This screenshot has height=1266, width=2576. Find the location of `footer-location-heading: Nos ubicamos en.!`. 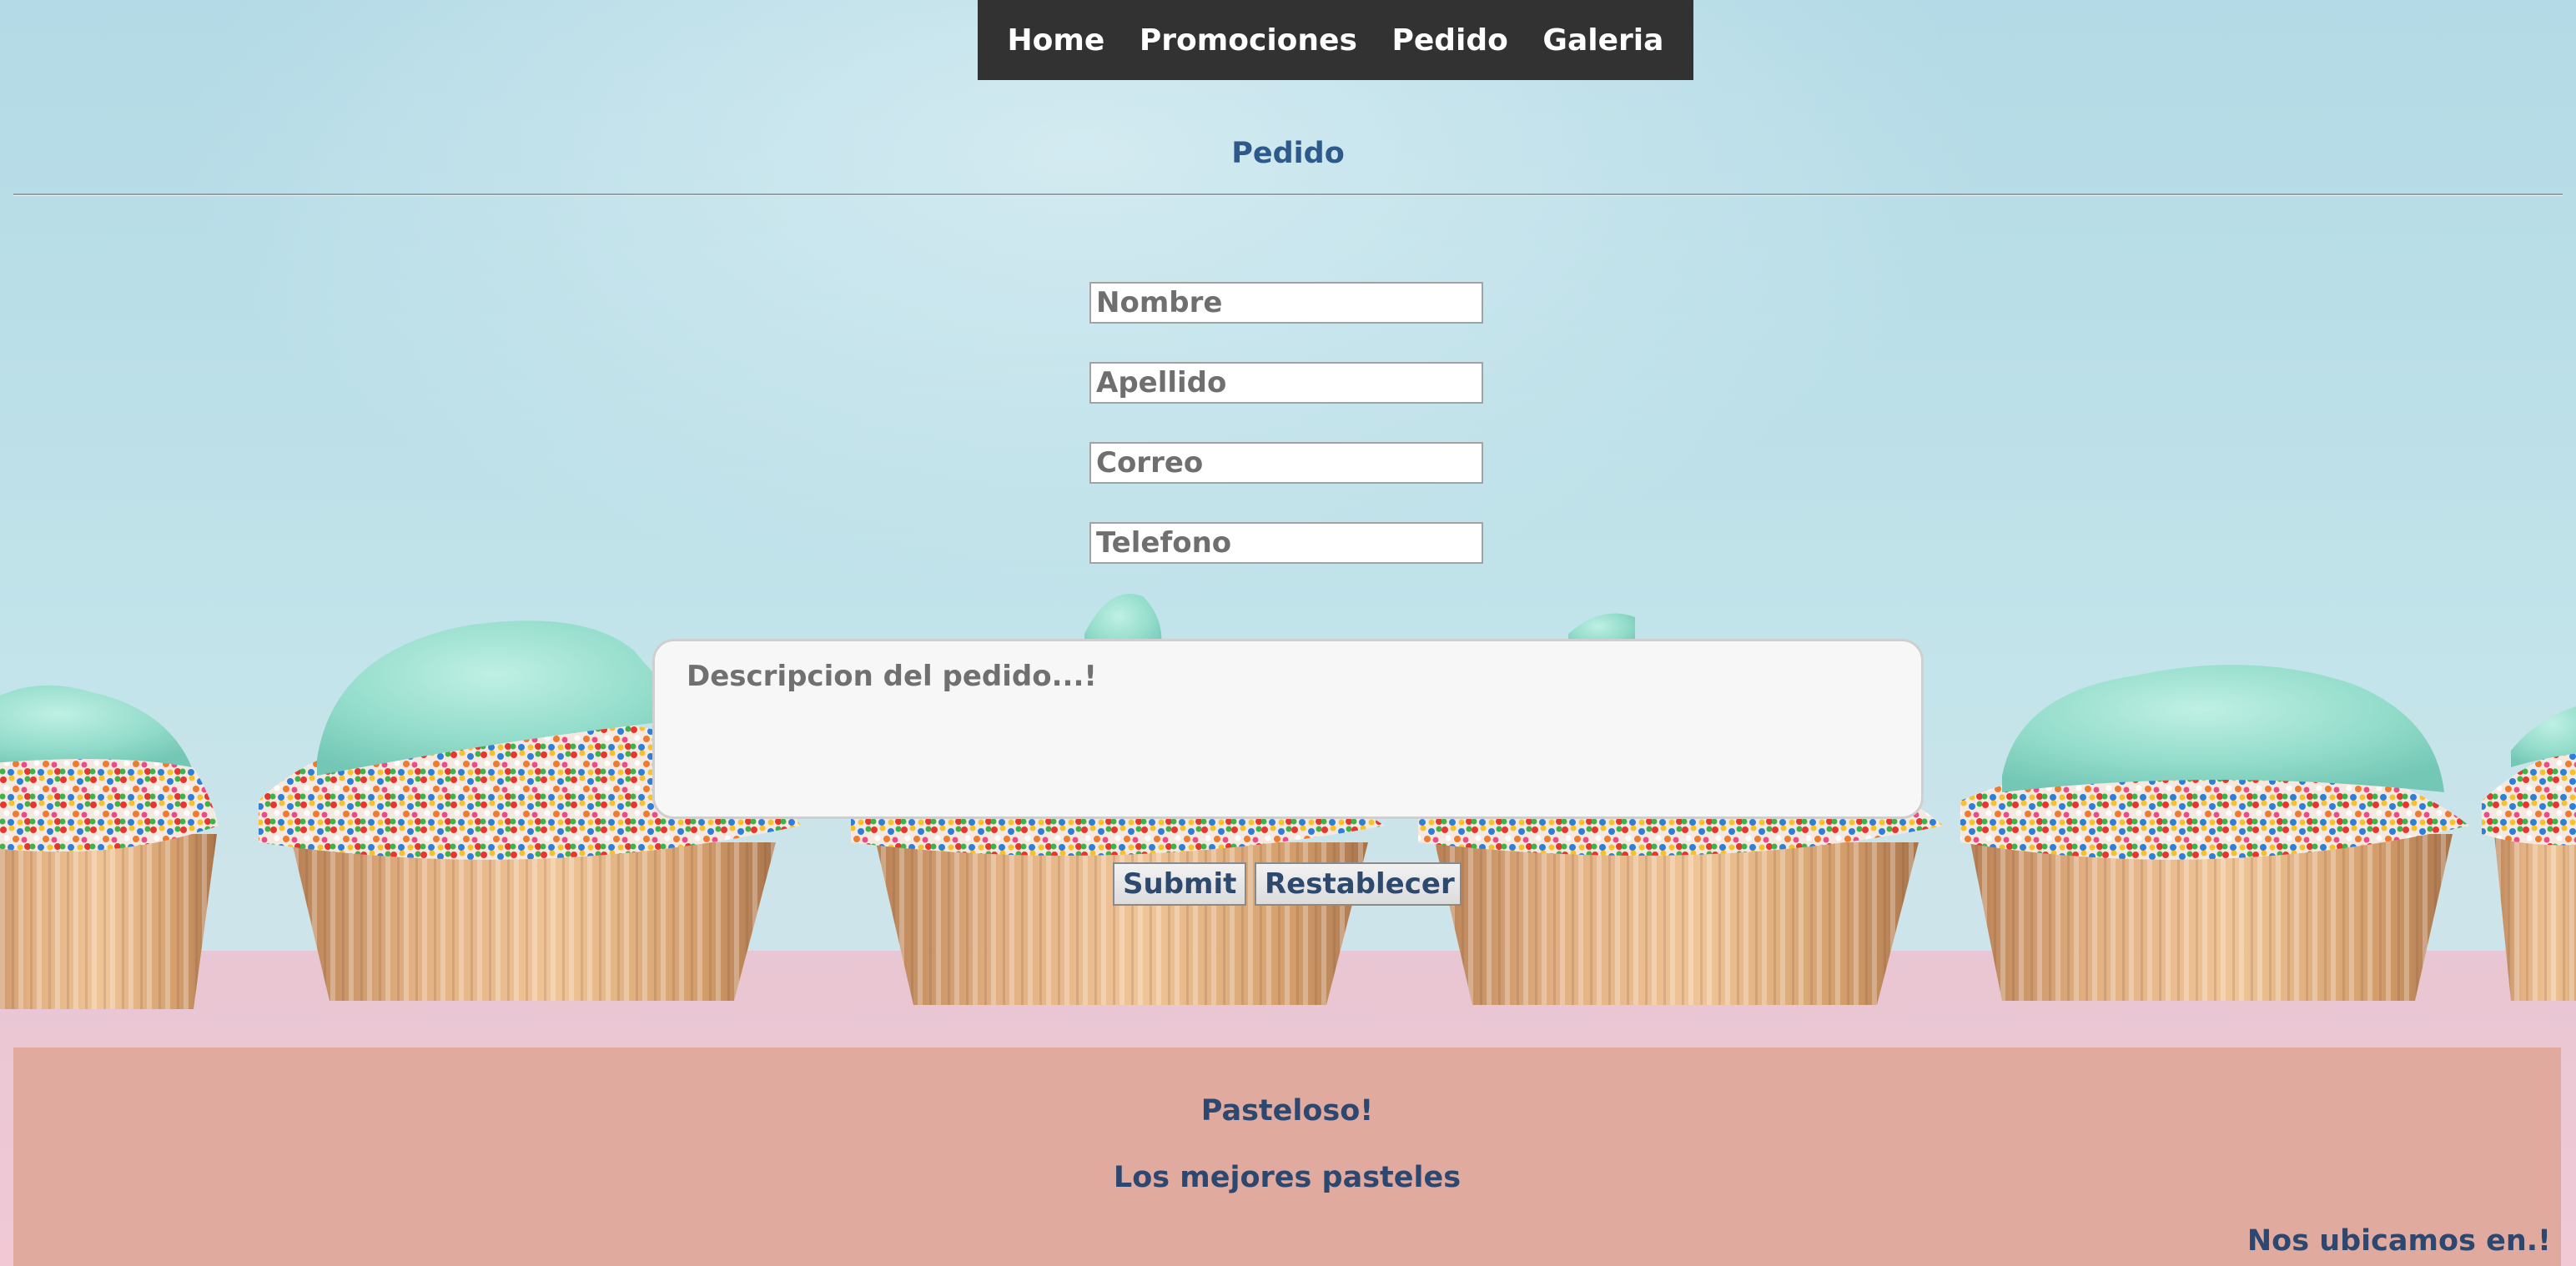

footer-location-heading: Nos ubicamos en.! is located at coordinates (2398, 1241).